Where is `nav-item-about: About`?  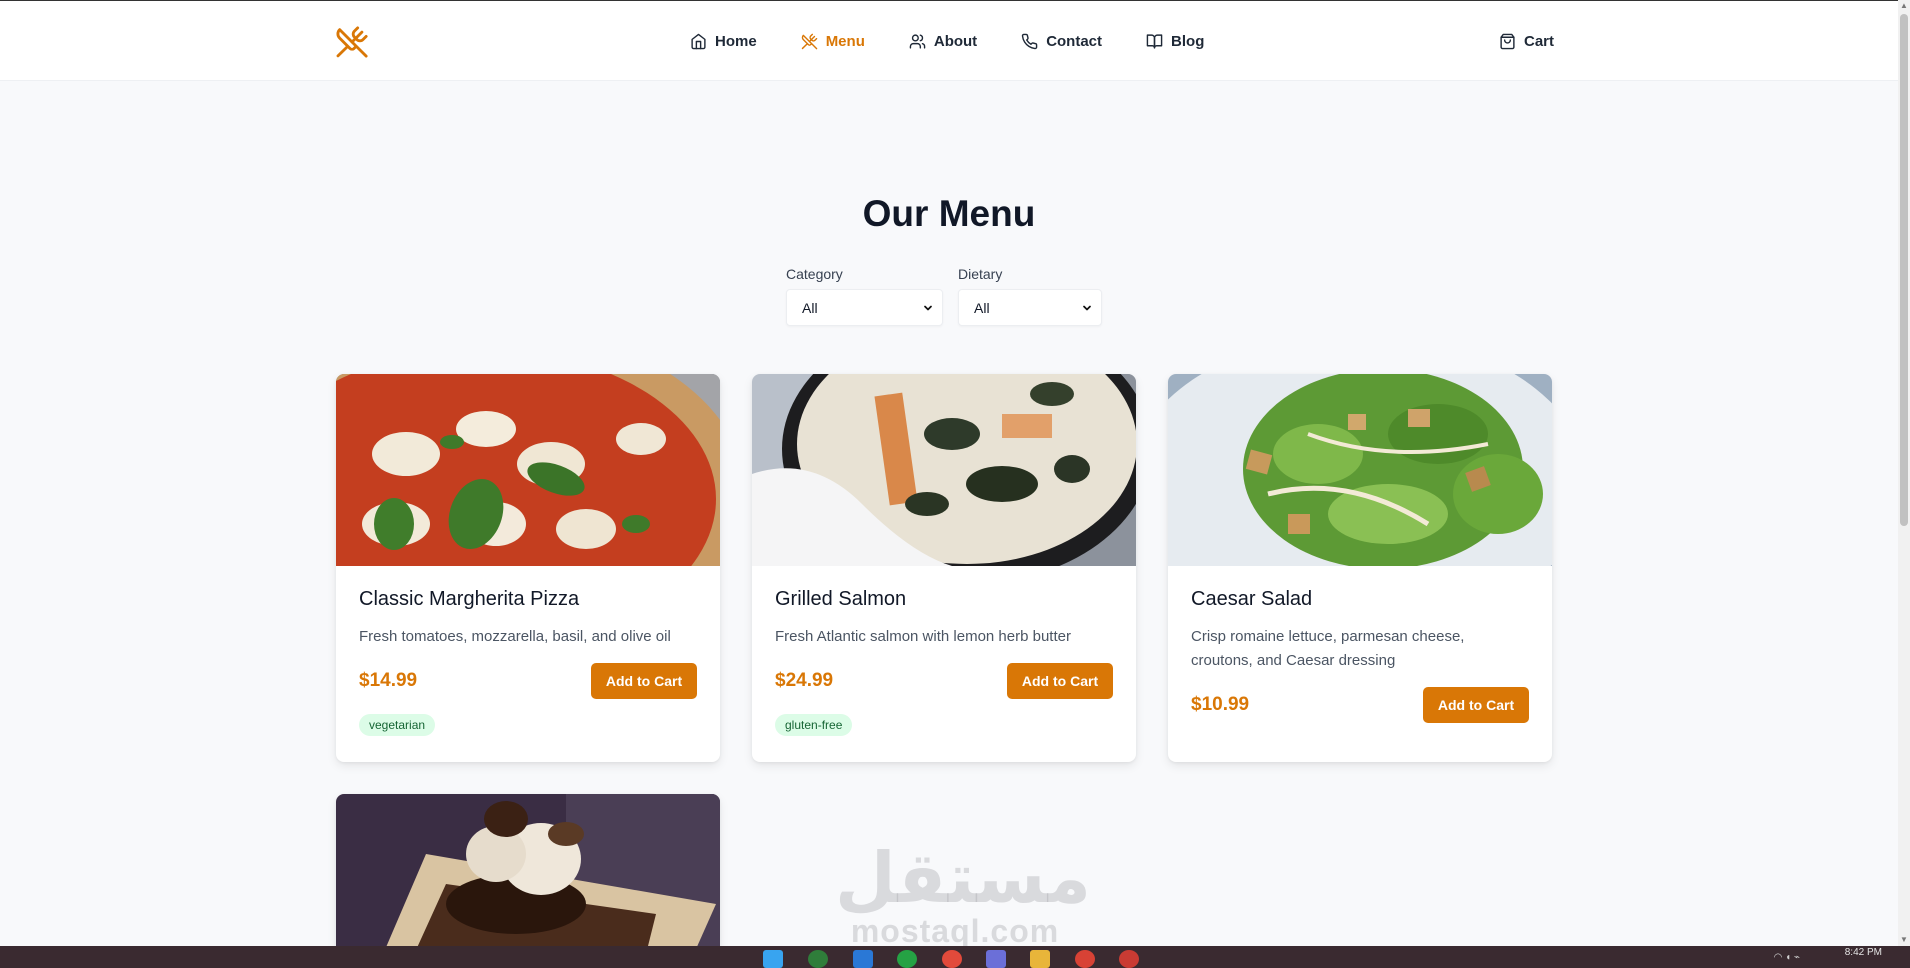 nav-item-about: About is located at coordinates (943, 41).